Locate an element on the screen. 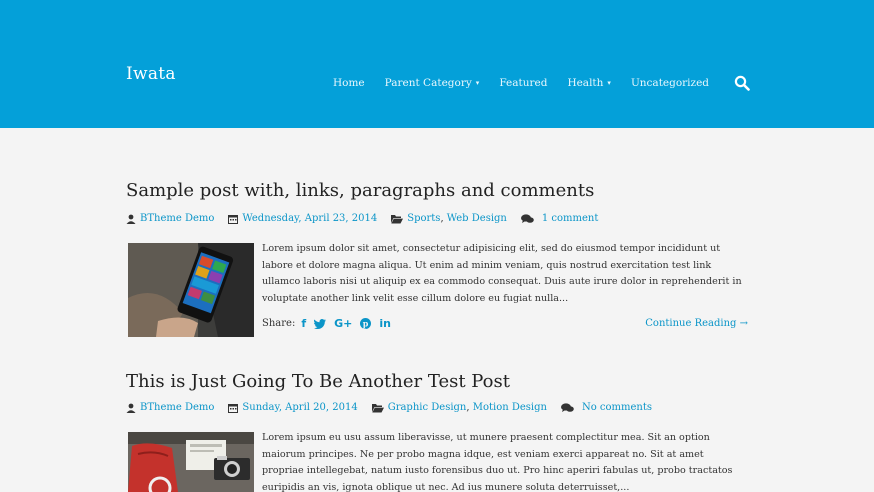 The width and height of the screenshot is (874, 492). pinterest-icon: p is located at coordinates (366, 323).